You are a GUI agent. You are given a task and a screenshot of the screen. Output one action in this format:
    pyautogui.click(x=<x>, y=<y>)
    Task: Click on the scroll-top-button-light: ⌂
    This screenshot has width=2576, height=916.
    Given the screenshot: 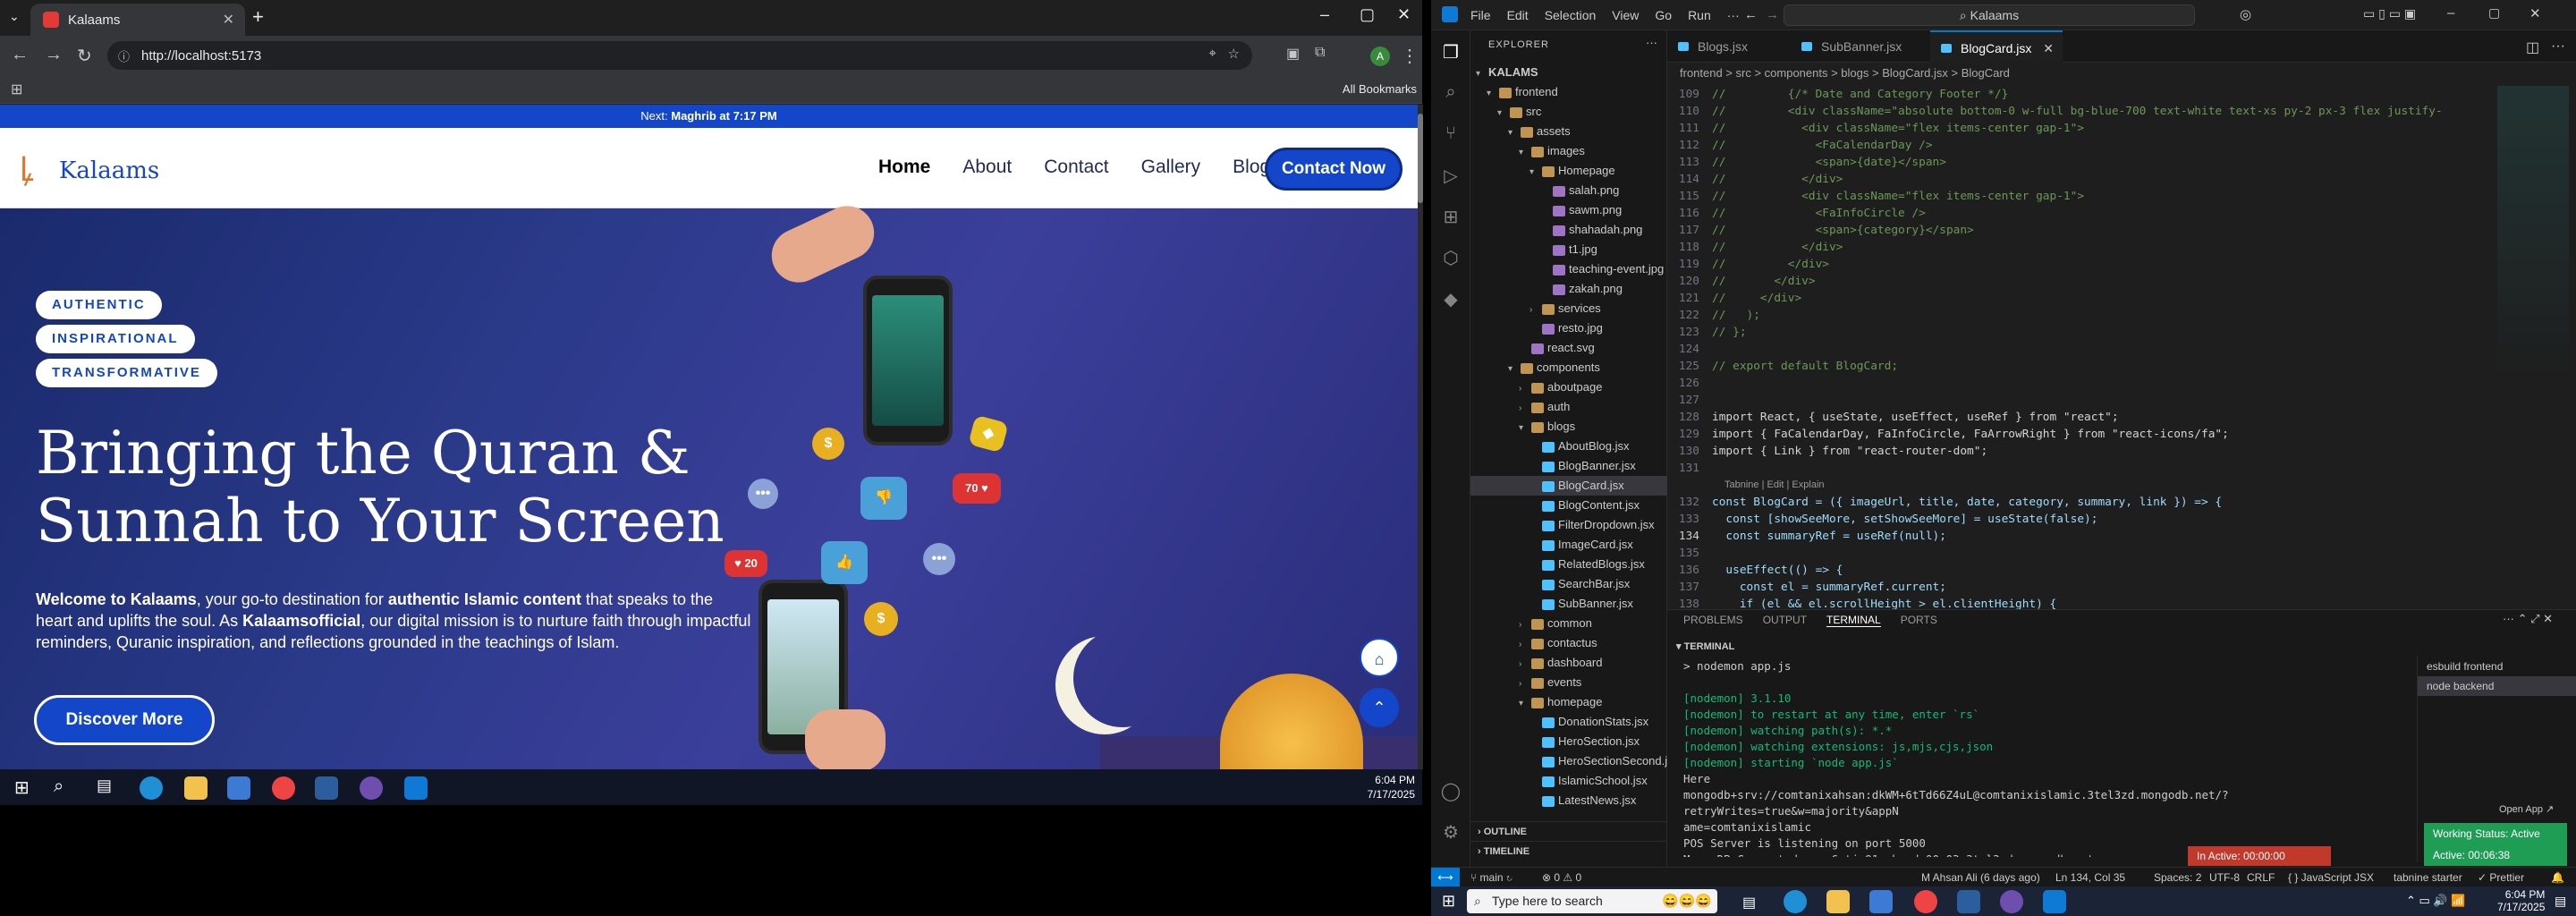 What is the action you would take?
    pyautogui.click(x=1379, y=657)
    